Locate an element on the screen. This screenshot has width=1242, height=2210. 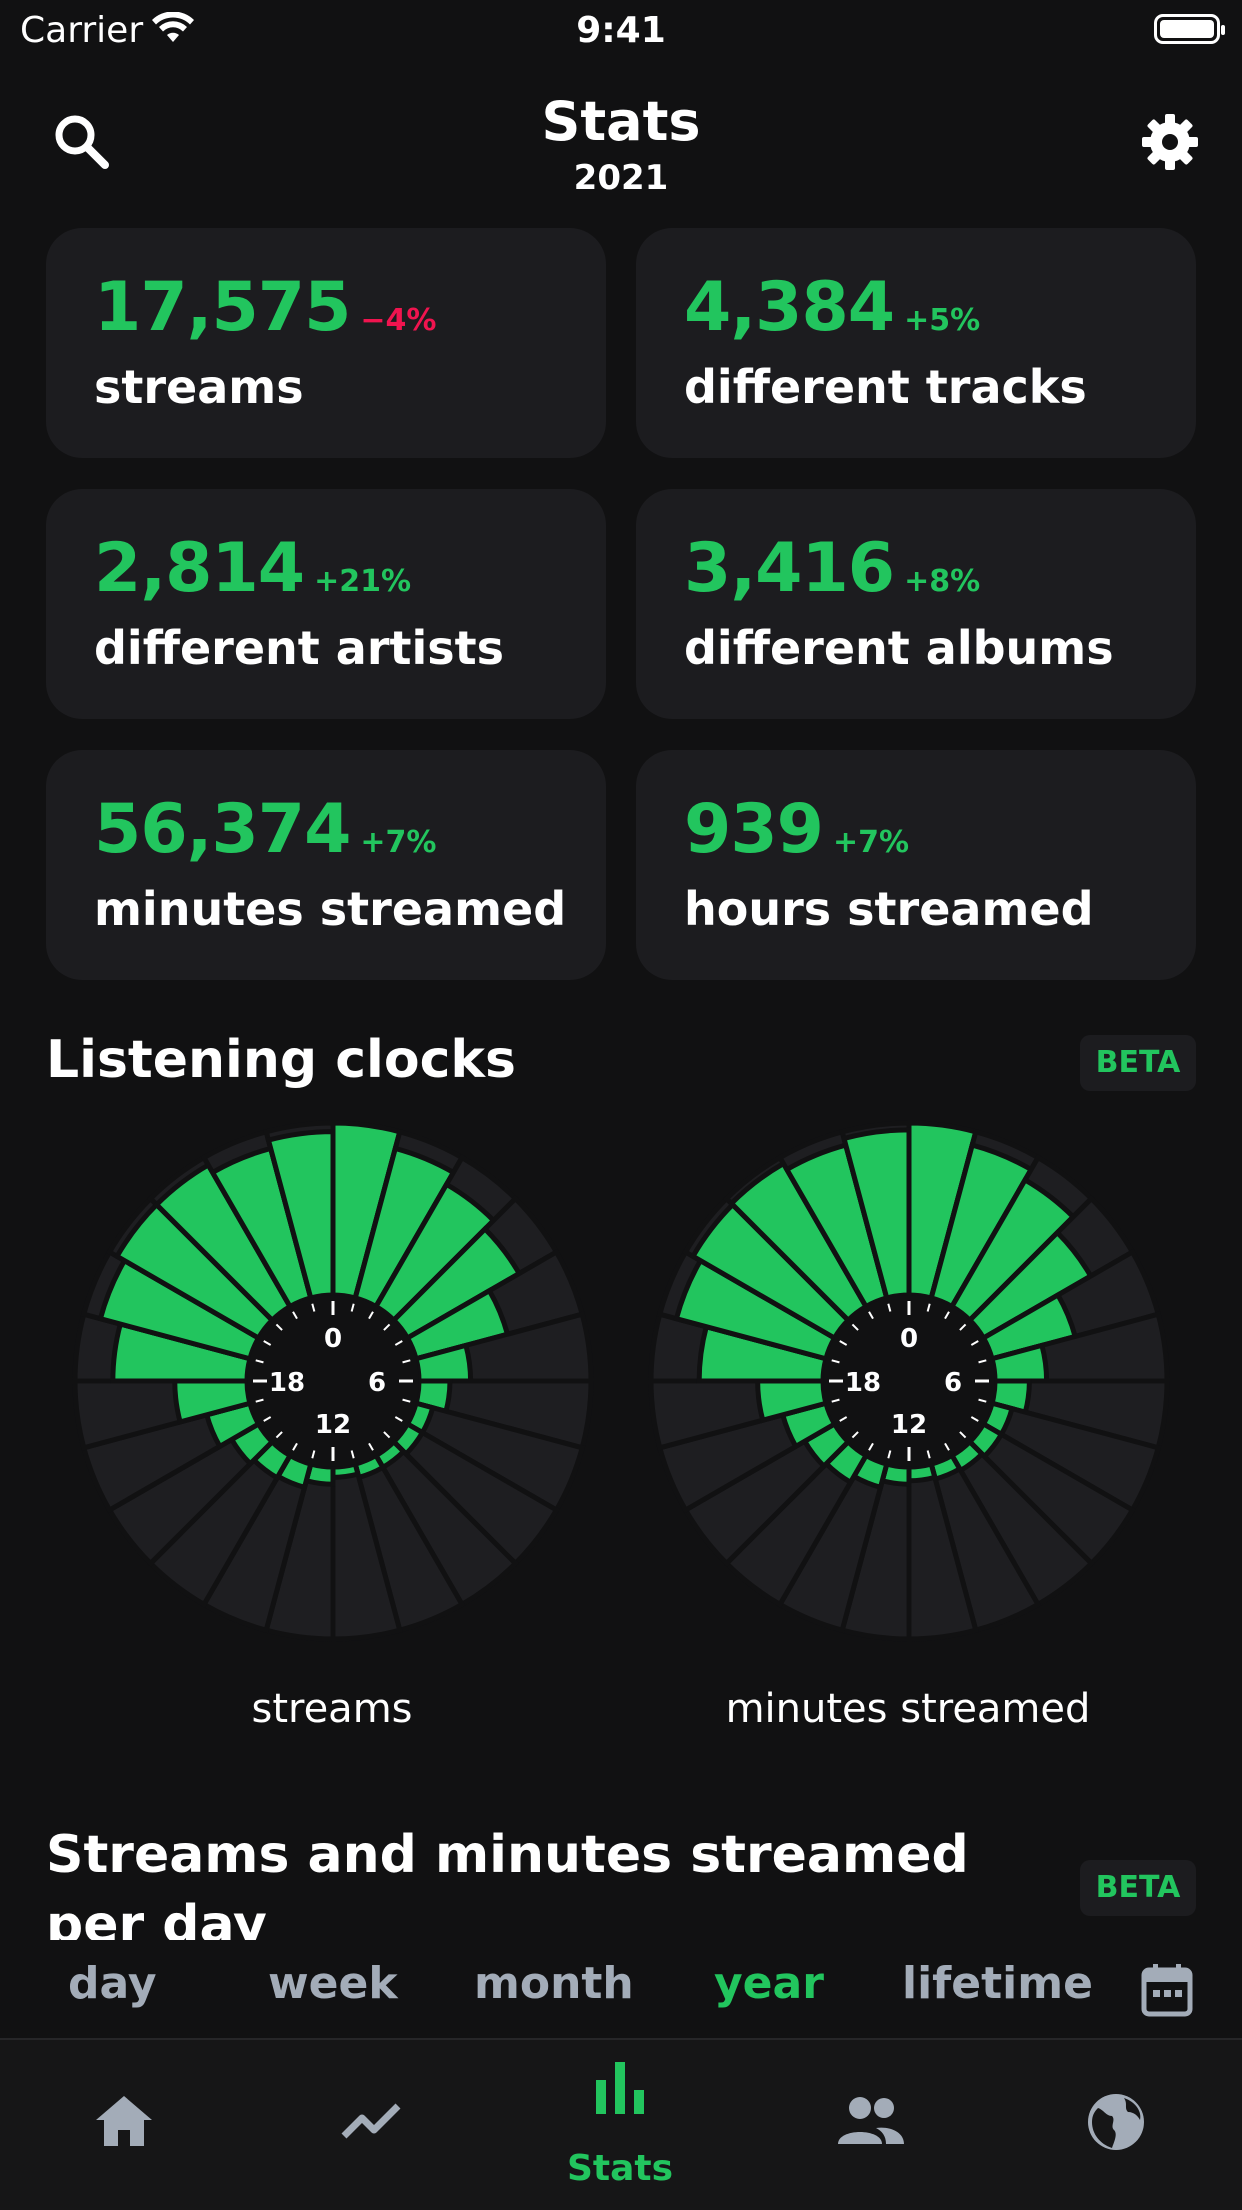
stat-value: 56,374 +7% is located at coordinates (265, 829).